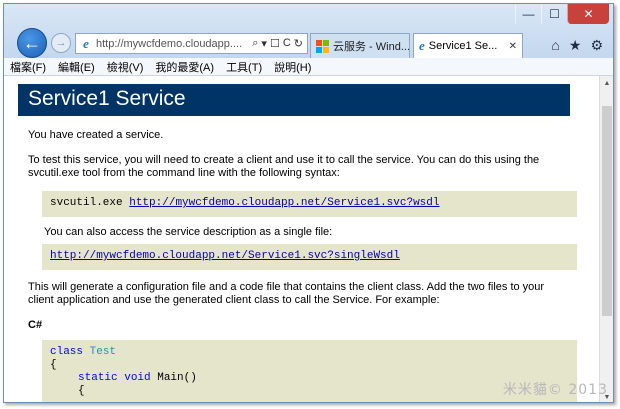  Describe the element at coordinates (588, 14) in the screenshot. I see `close-button: ✕` at that location.